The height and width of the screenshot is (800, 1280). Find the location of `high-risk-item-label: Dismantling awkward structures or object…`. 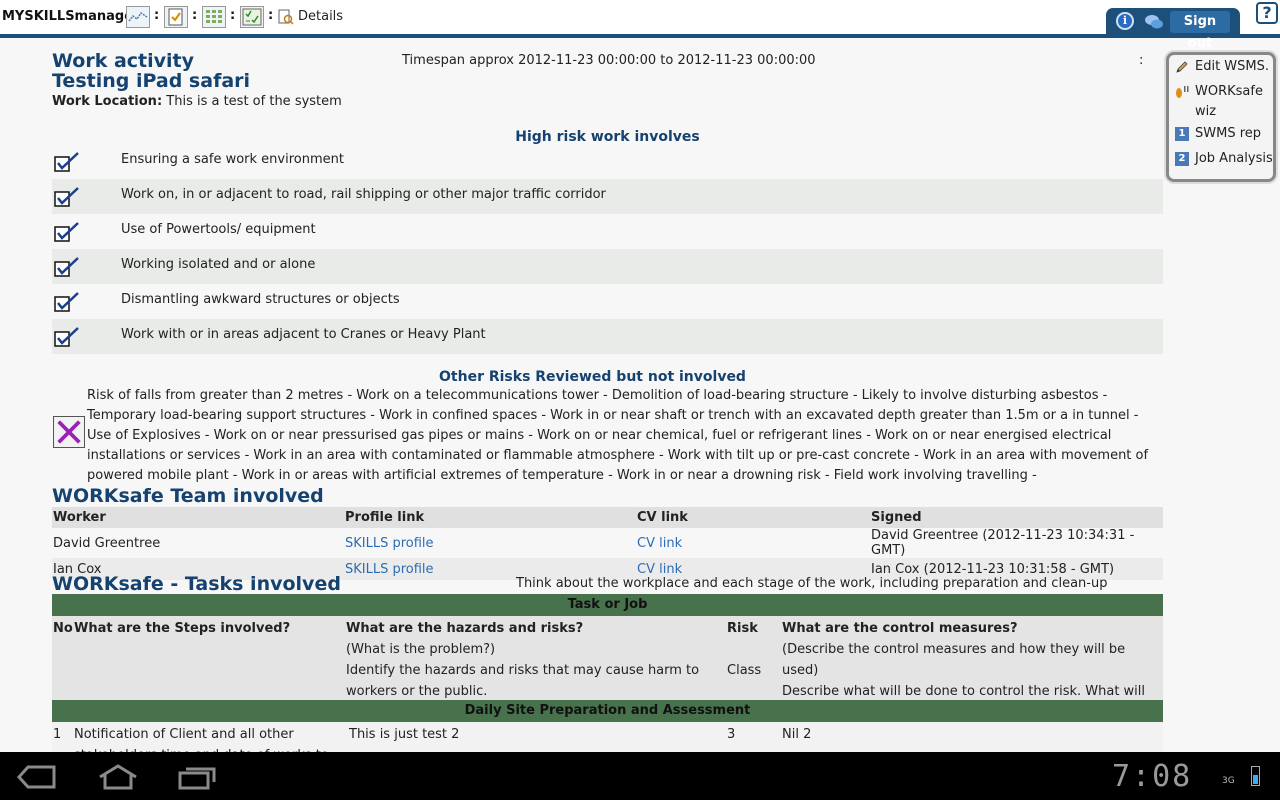

high-risk-item-label: Dismantling awkward structures or object… is located at coordinates (260, 299).